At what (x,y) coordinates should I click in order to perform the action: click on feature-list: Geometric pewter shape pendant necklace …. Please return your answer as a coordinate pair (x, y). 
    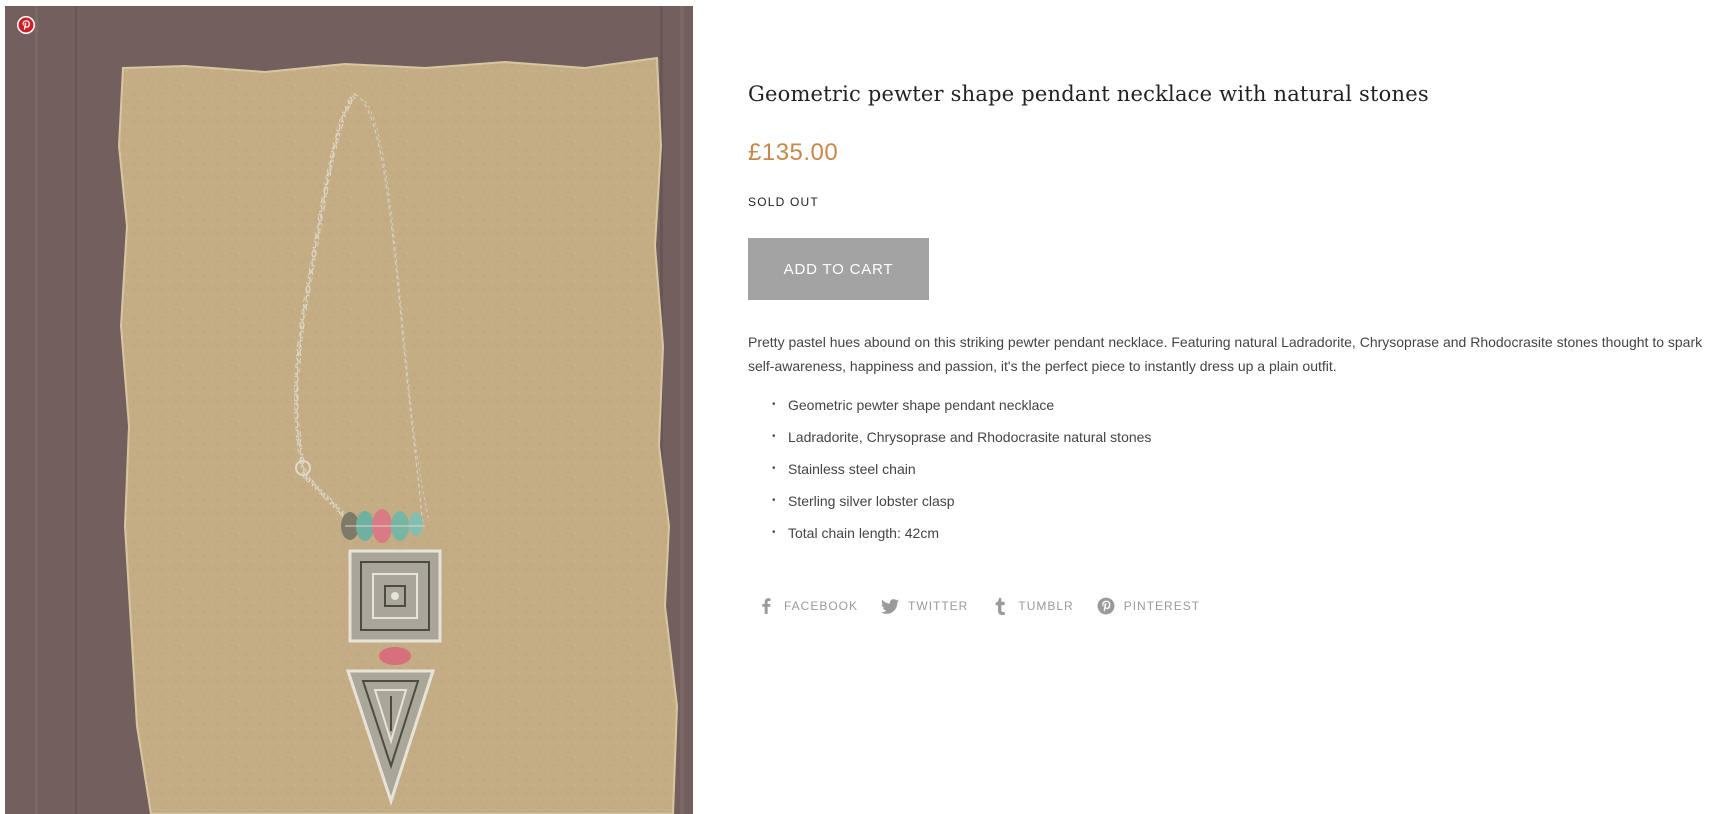
    Looking at the image, I should click on (949, 473).